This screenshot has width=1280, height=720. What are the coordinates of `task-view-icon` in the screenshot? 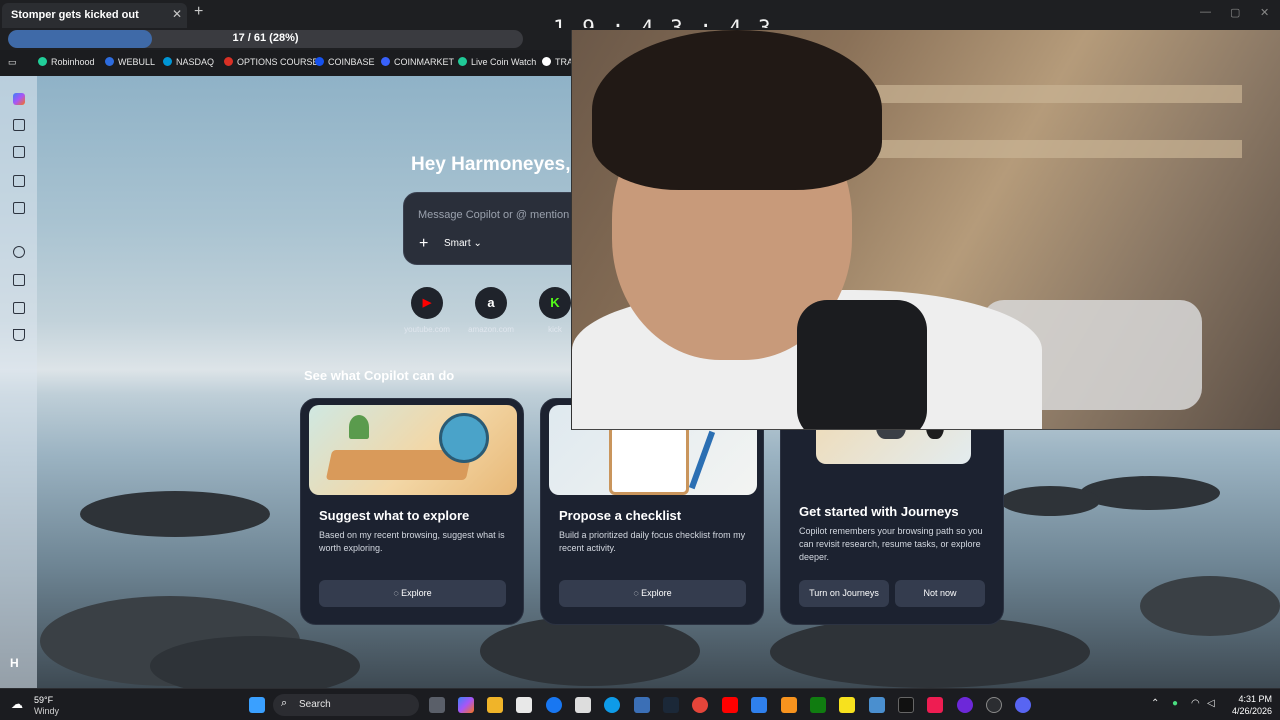 It's located at (437, 705).